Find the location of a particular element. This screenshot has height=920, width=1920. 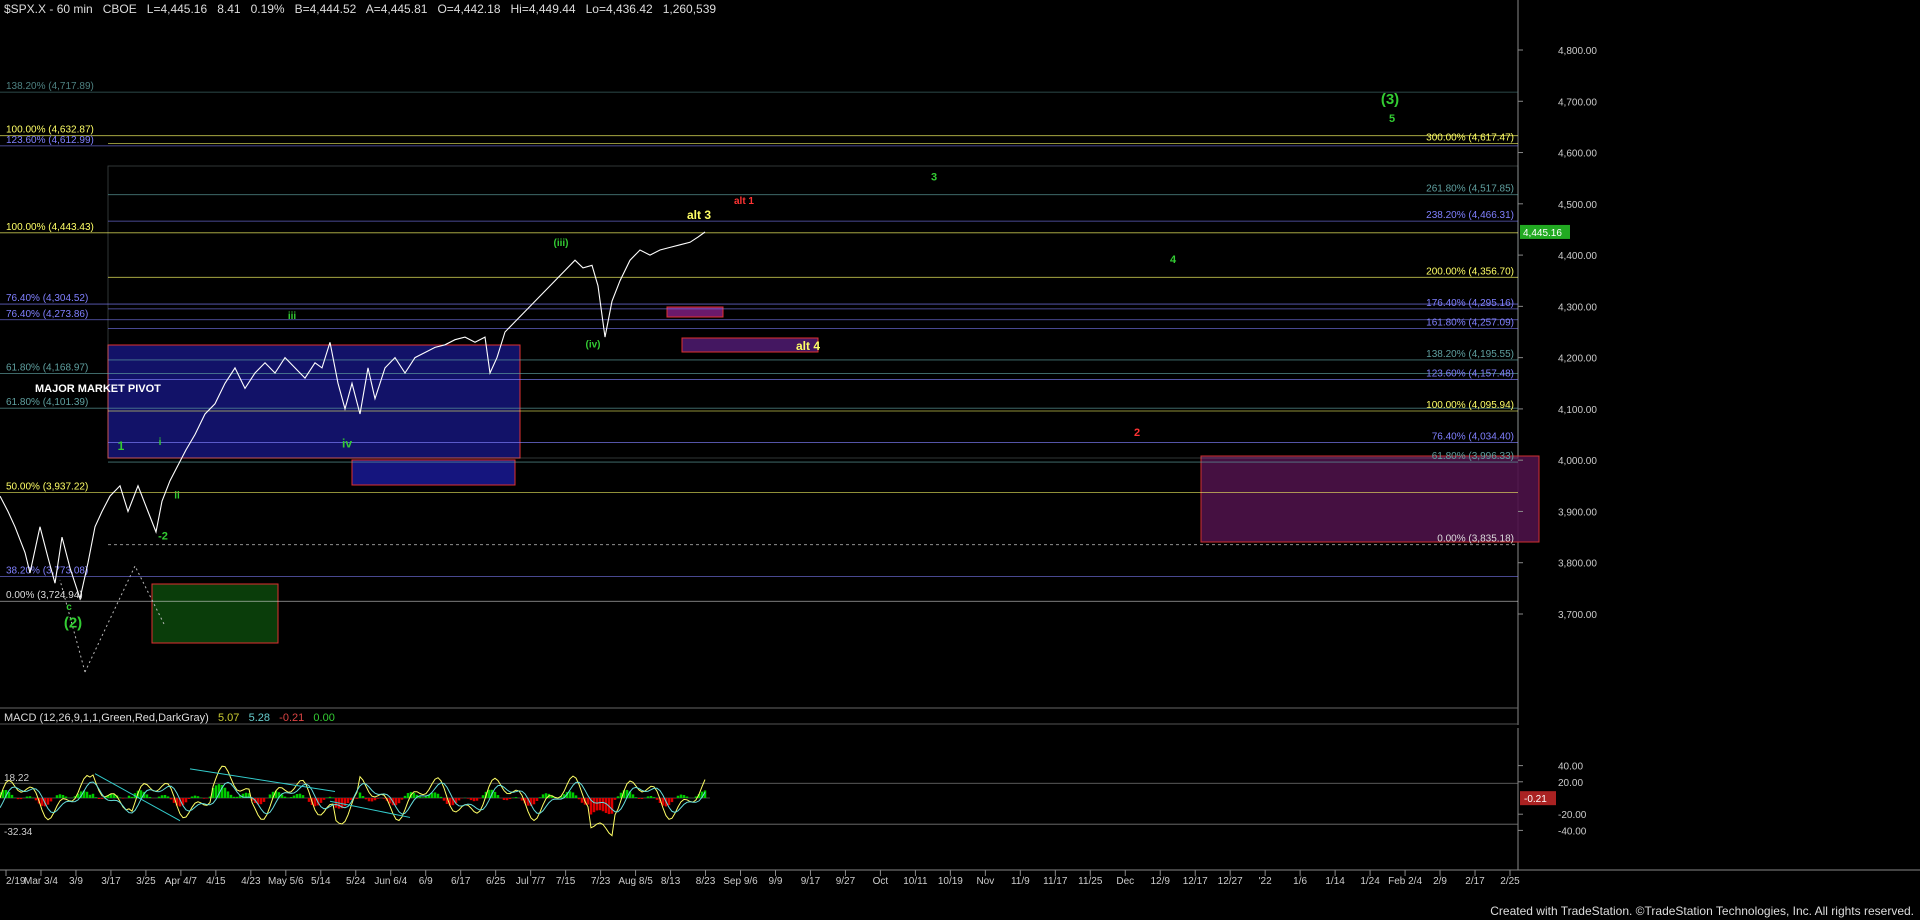

y-tick-label: 3,700.00 is located at coordinates (1577, 615).